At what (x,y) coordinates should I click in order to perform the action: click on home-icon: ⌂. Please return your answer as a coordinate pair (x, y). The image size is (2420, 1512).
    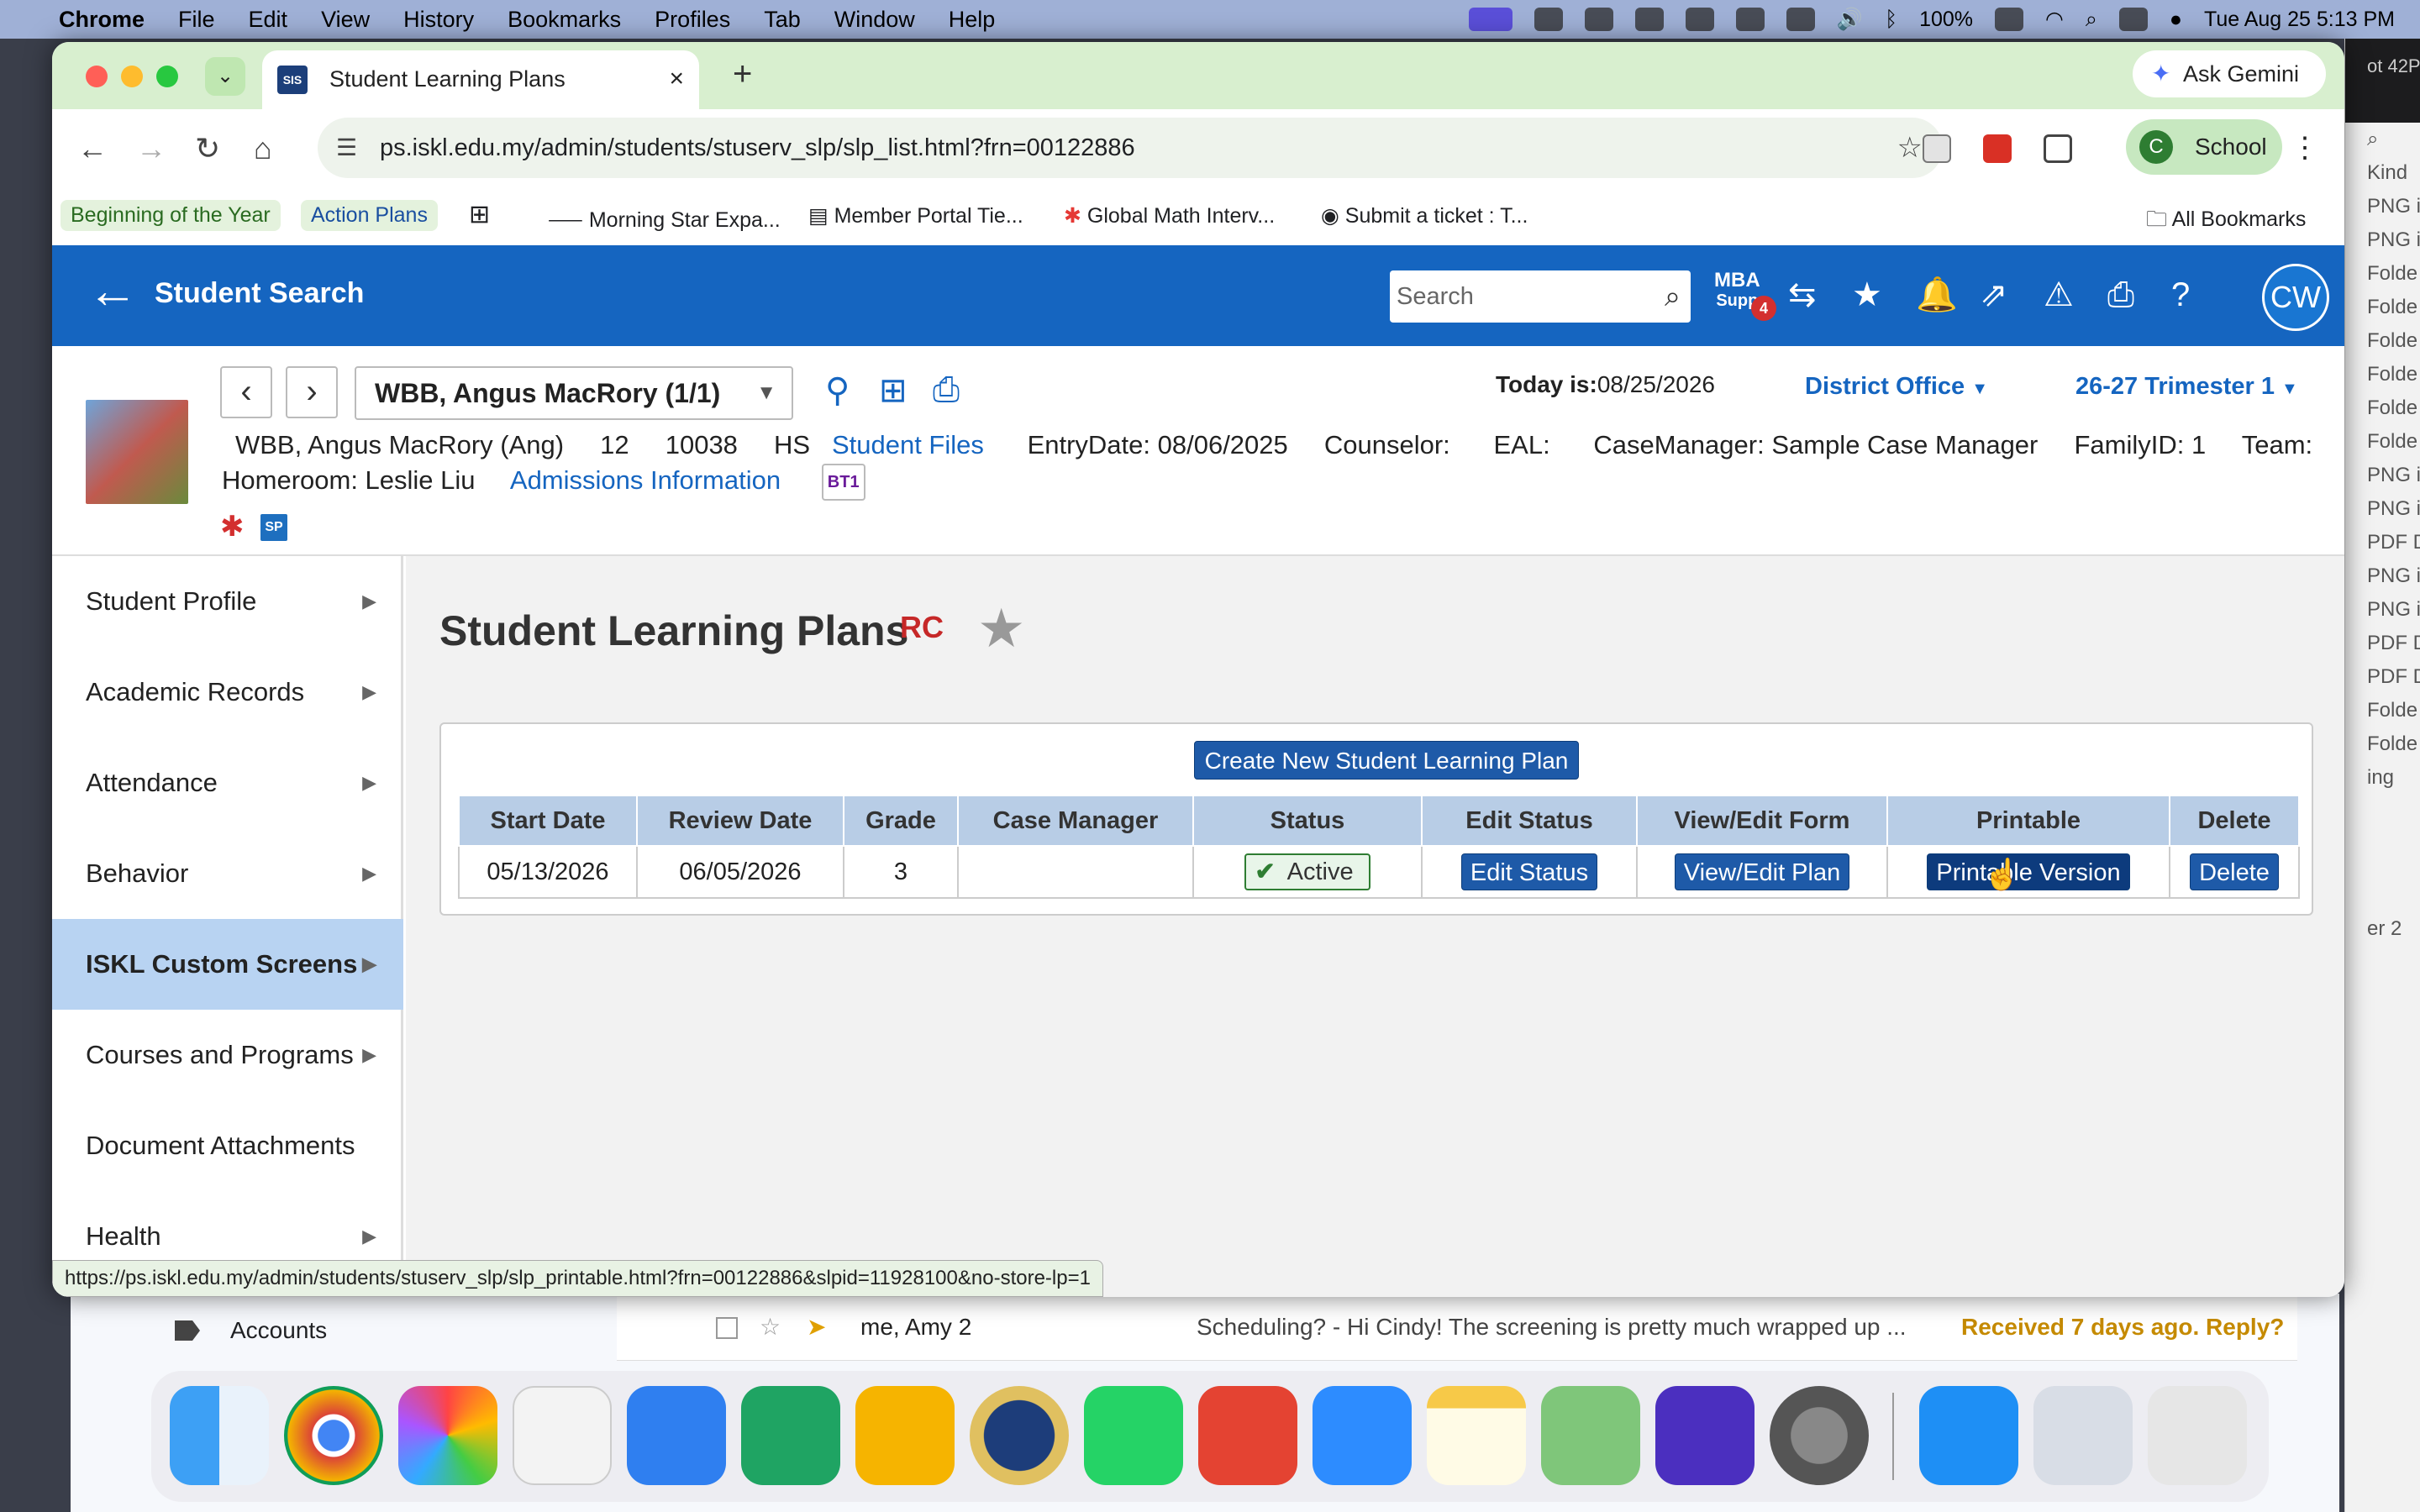
    Looking at the image, I should click on (263, 148).